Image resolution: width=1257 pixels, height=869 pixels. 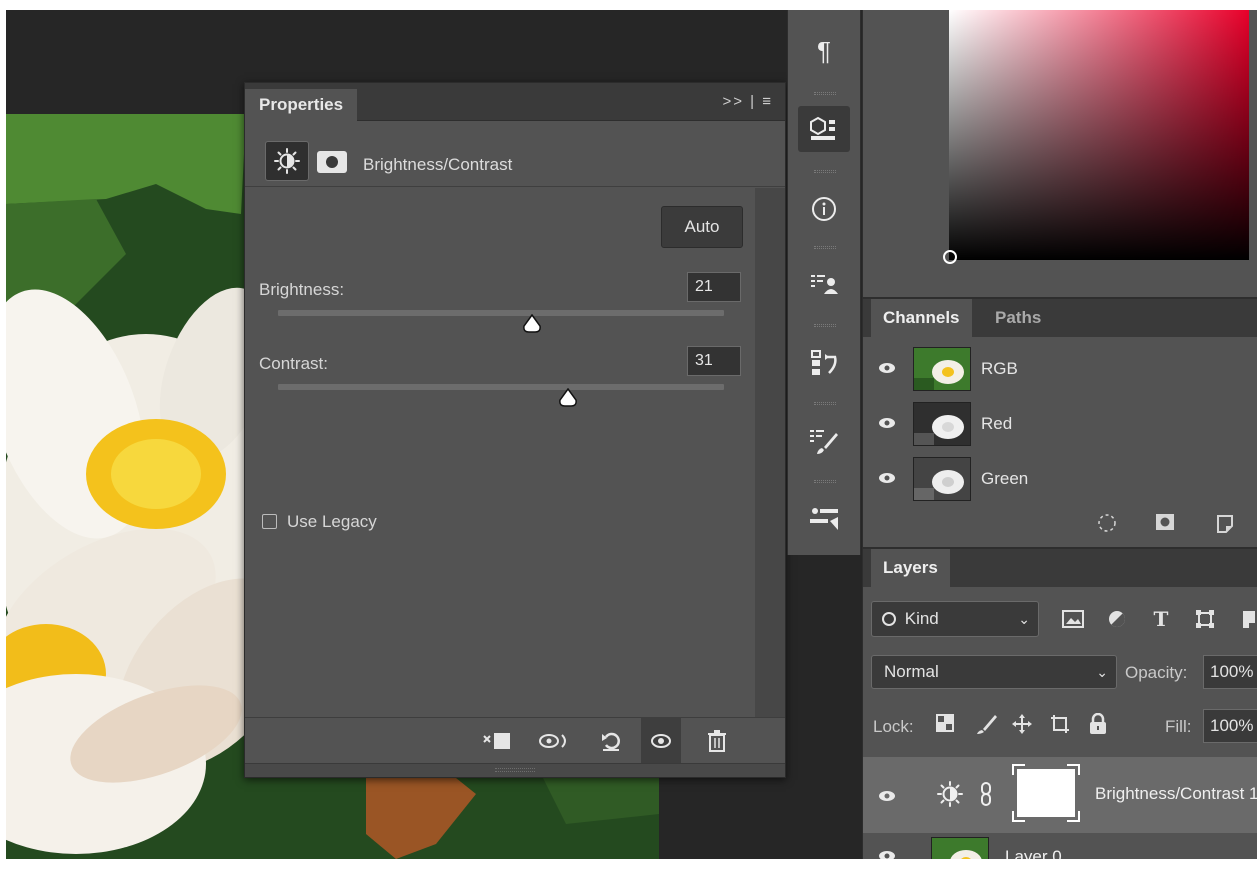 I want to click on channels-panel: Channels Paths RGB Red Green, so click(x=1060, y=422).